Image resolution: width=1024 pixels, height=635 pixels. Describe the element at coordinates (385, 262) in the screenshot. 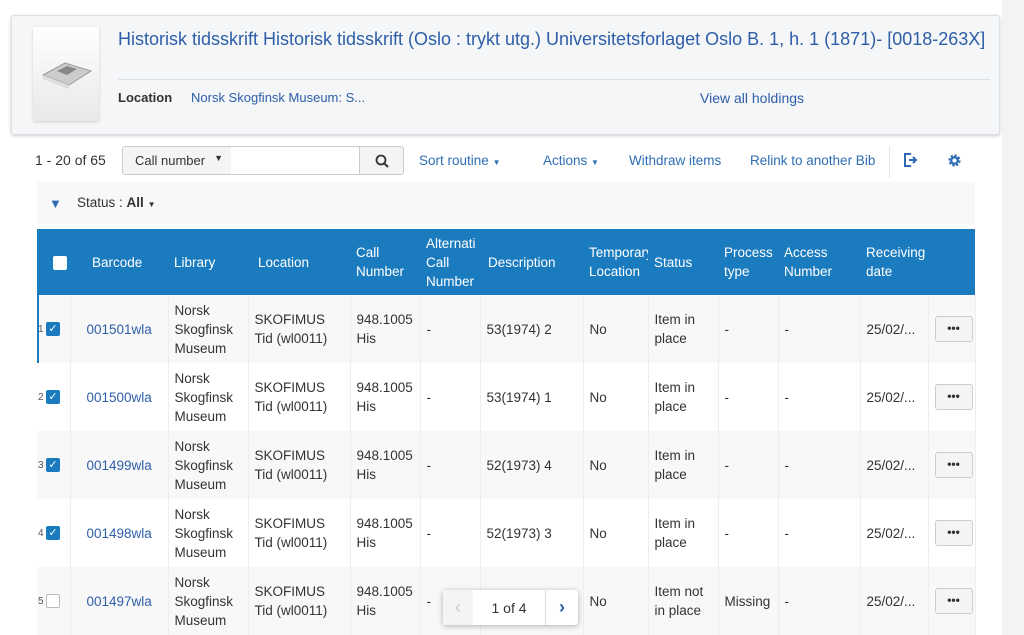

I see `col-call-number: Call Number` at that location.